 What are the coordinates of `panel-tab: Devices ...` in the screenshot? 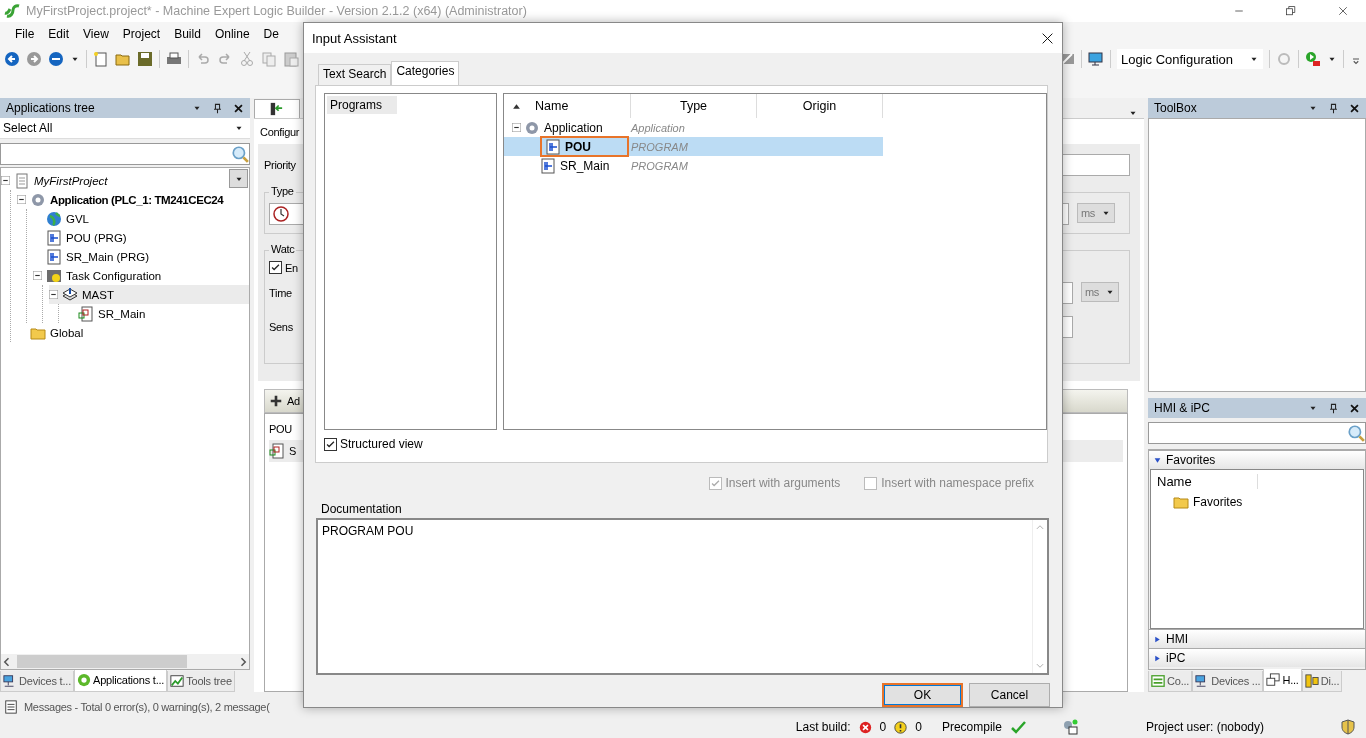 It's located at (1228, 681).